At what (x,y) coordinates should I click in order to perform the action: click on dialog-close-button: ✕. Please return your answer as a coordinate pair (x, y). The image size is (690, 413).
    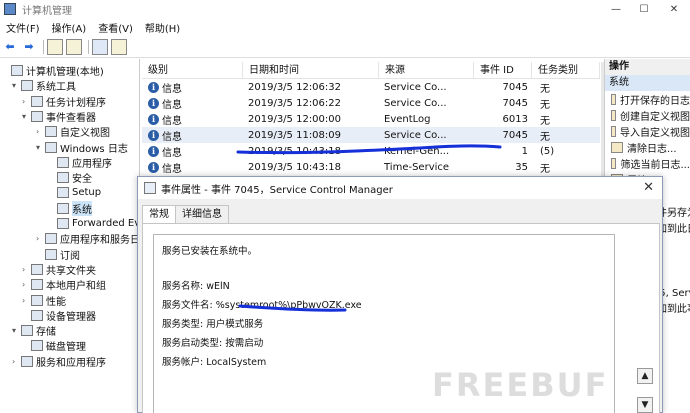
    Looking at the image, I should click on (648, 187).